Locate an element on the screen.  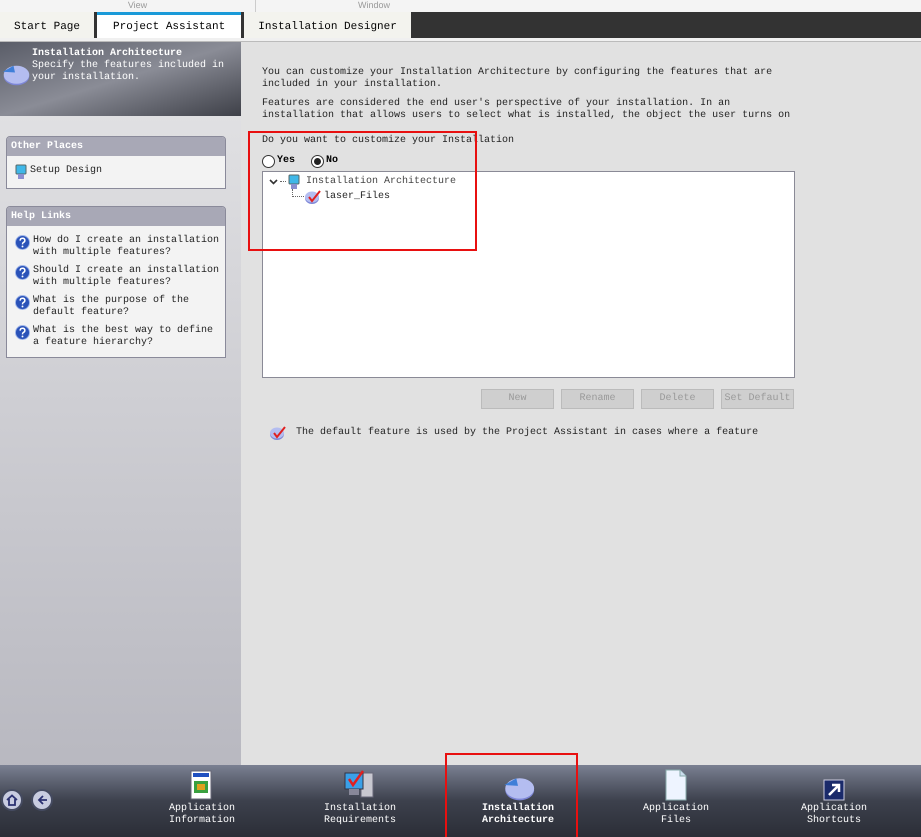
nav-item: Installation Architecture is located at coordinates (518, 801).